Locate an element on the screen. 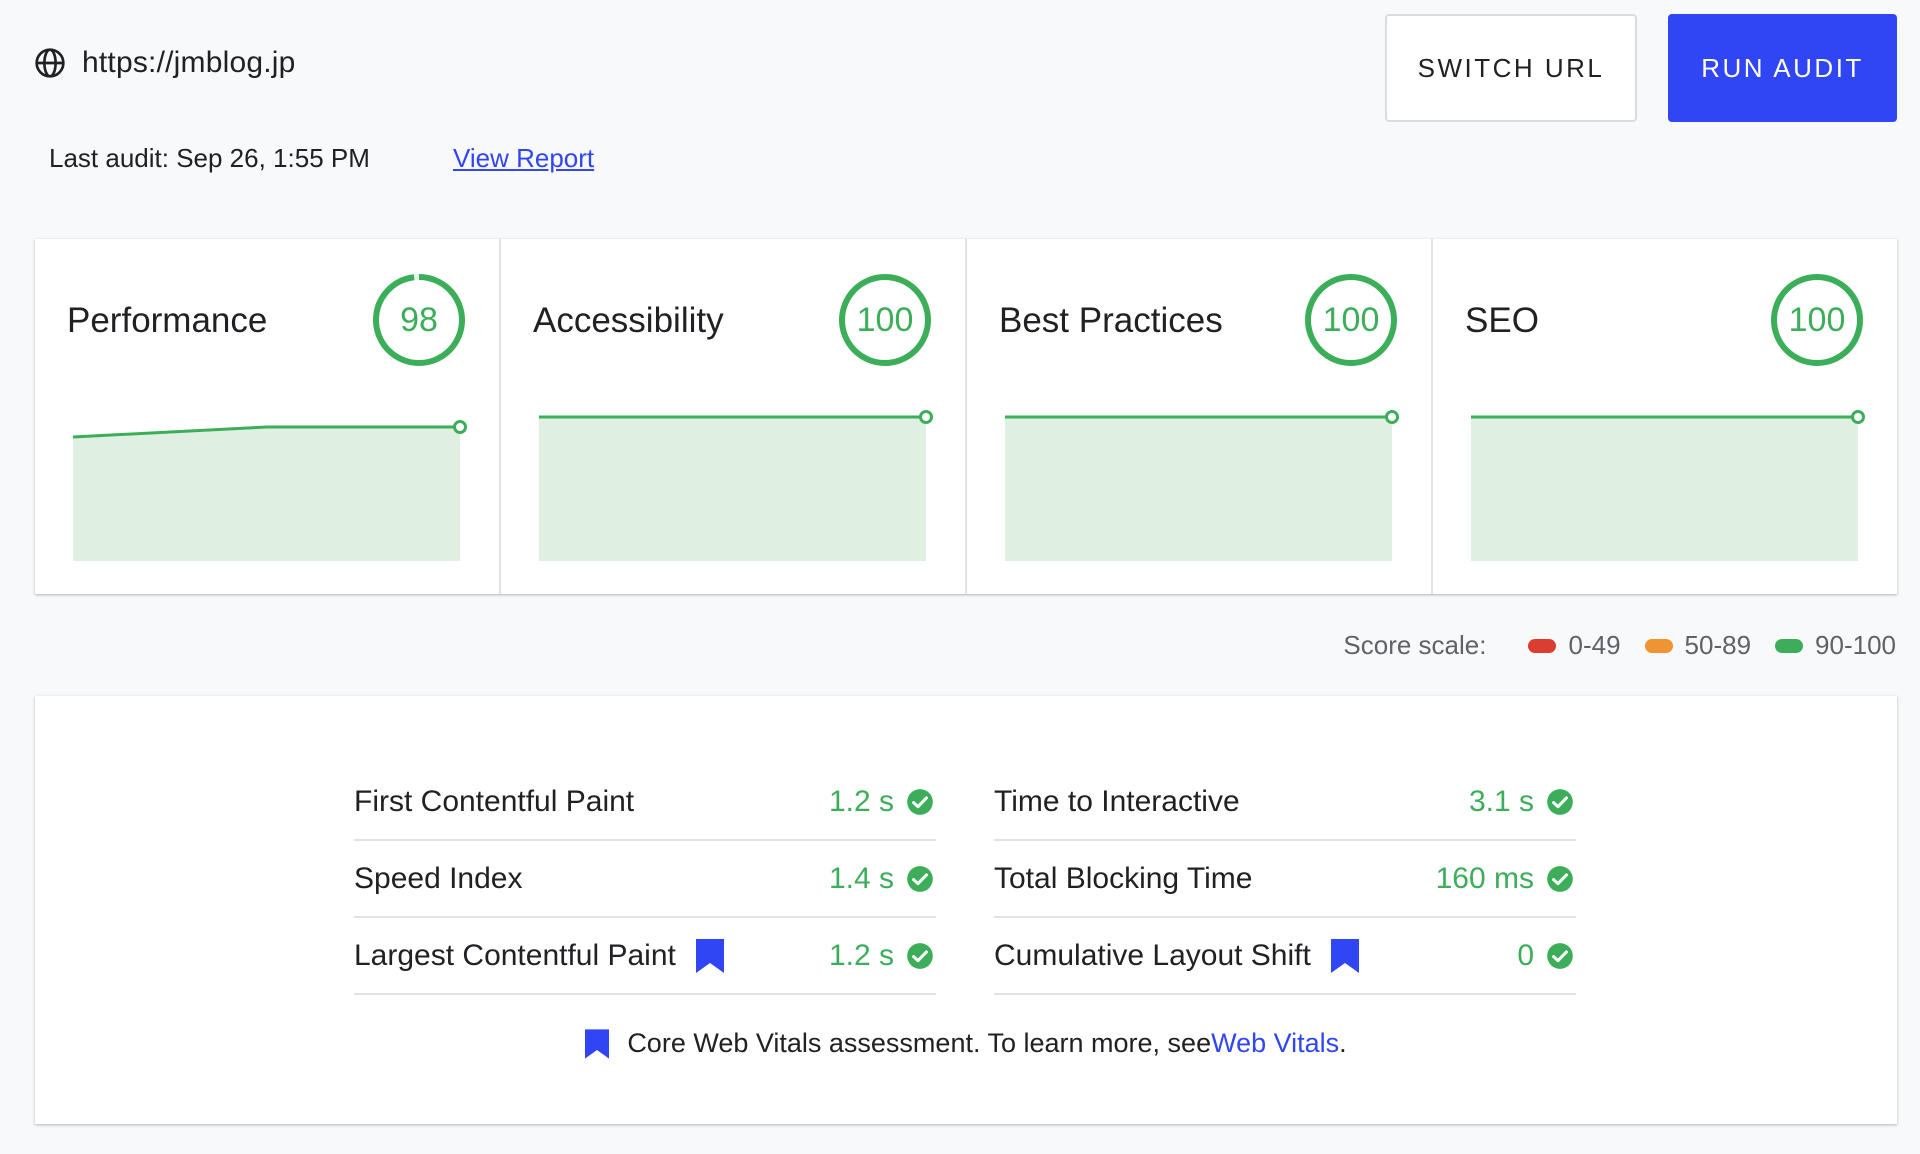 Image resolution: width=1920 pixels, height=1154 pixels. last-audit-text: Last audit: Sep 26, 1:55 PM is located at coordinates (209, 158).